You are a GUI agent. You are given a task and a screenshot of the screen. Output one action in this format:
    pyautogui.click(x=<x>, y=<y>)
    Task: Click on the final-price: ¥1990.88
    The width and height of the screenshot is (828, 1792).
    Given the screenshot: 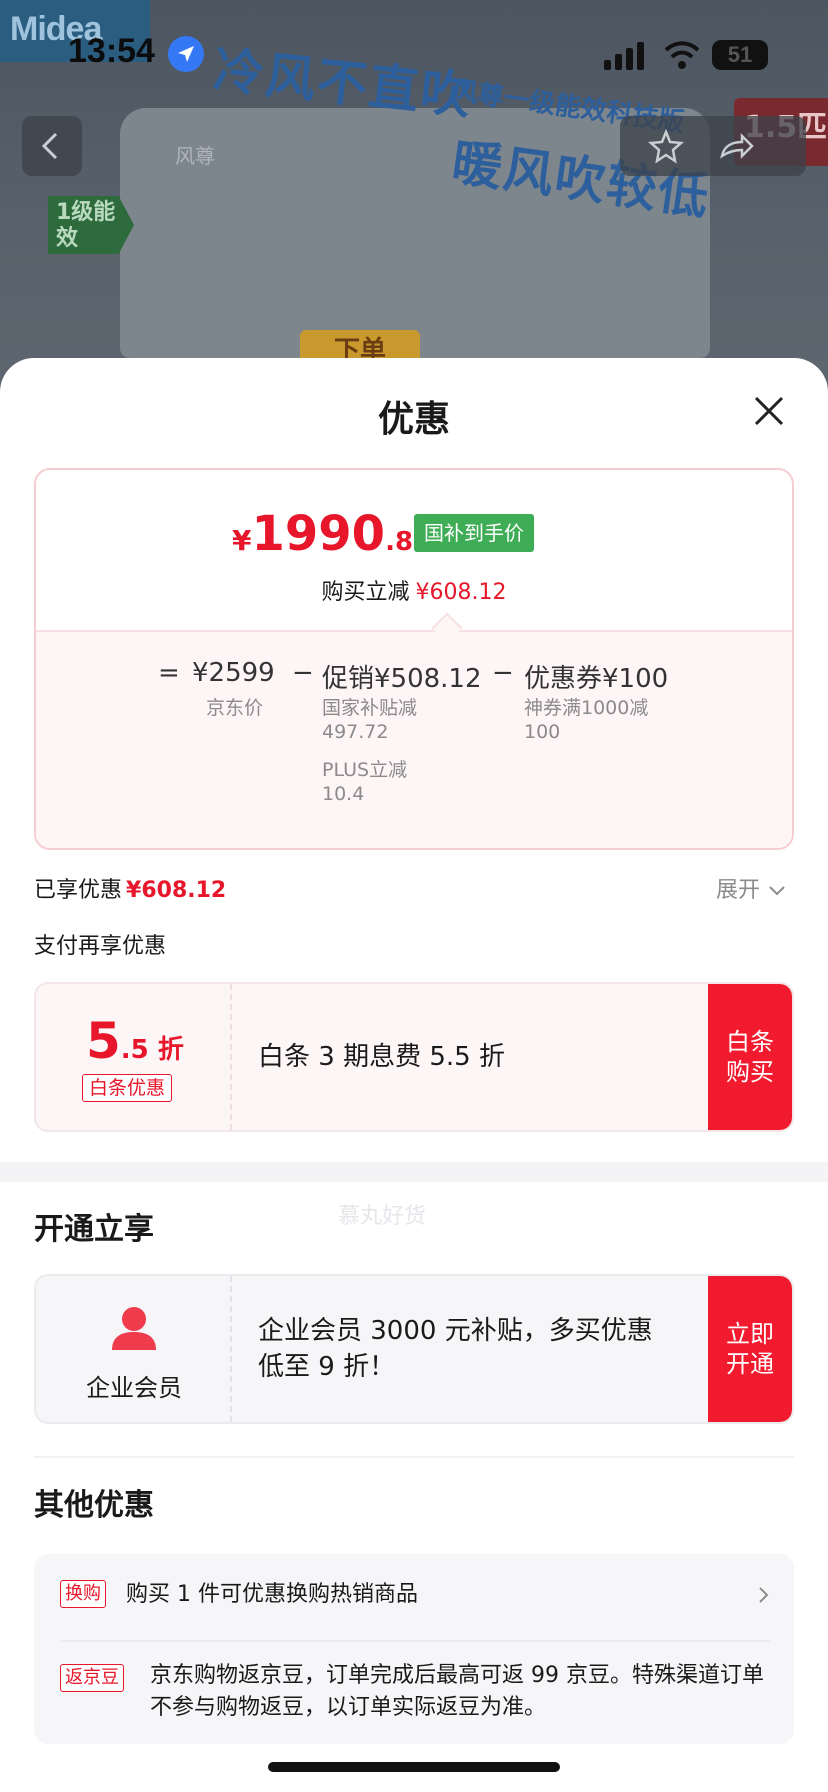 What is the action you would take?
    pyautogui.click(x=331, y=534)
    